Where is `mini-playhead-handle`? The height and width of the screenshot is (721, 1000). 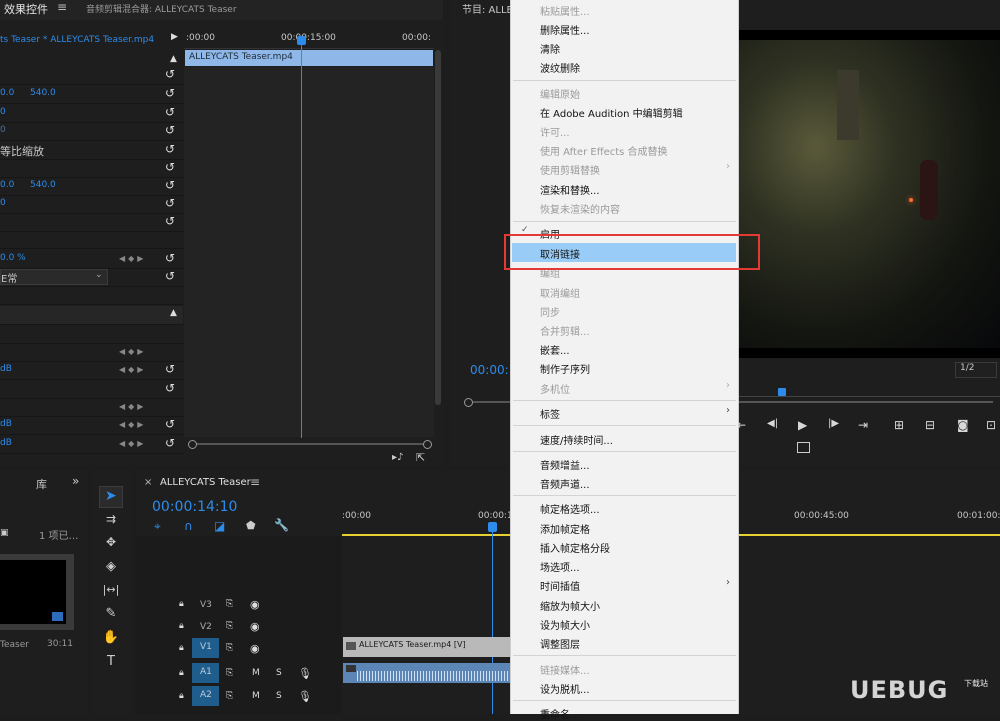 mini-playhead-handle is located at coordinates (301, 40).